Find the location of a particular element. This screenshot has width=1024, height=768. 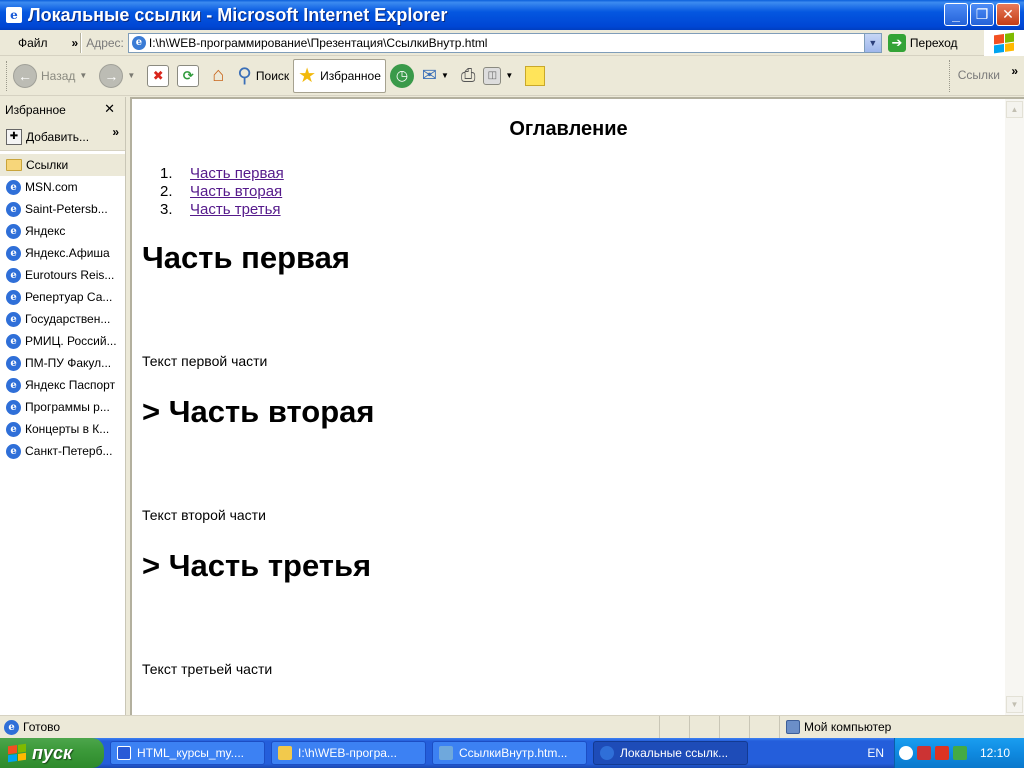

minimize-button: _ is located at coordinates (956, 14).